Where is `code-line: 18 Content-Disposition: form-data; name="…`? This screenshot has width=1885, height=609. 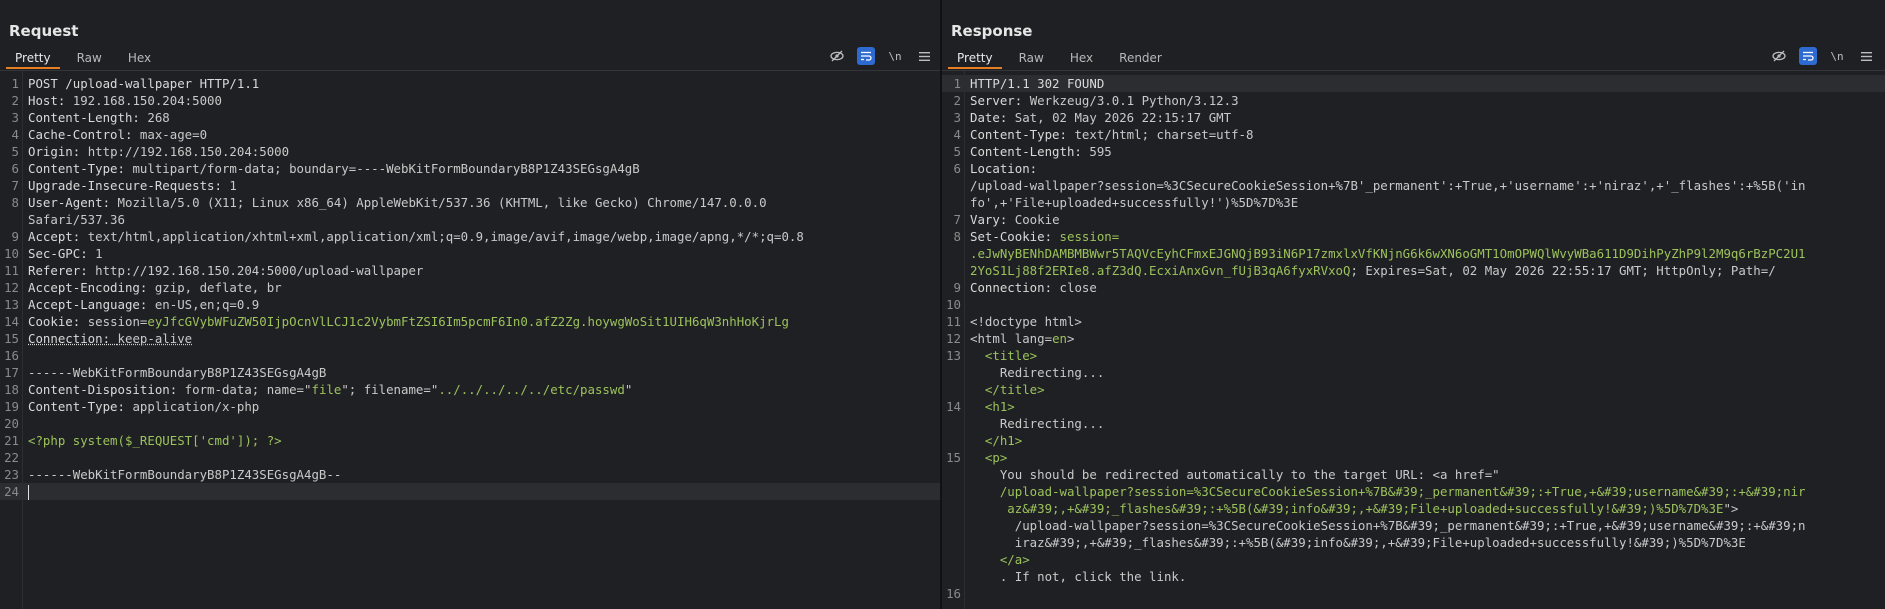
code-line: 18 Content-Disposition: form-data; name="… is located at coordinates (470, 389).